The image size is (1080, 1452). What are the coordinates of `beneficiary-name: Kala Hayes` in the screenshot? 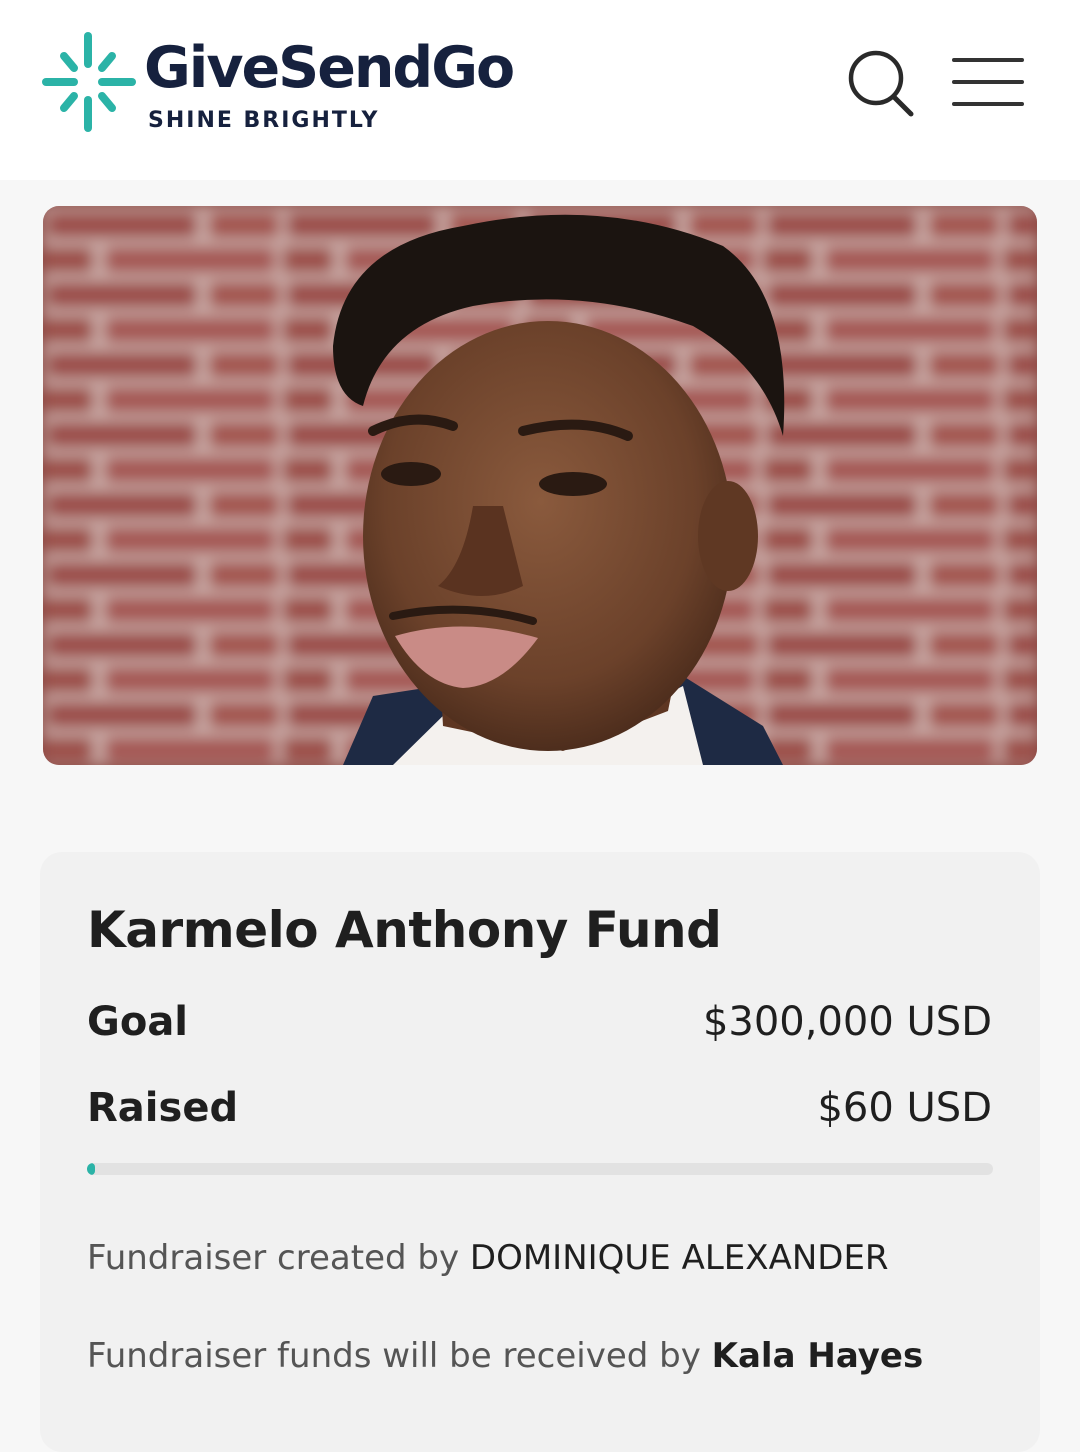 It's located at (818, 1356).